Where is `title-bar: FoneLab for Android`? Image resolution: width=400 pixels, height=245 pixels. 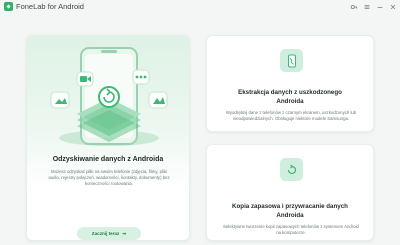
title-bar: FoneLab for Android is located at coordinates (200, 7).